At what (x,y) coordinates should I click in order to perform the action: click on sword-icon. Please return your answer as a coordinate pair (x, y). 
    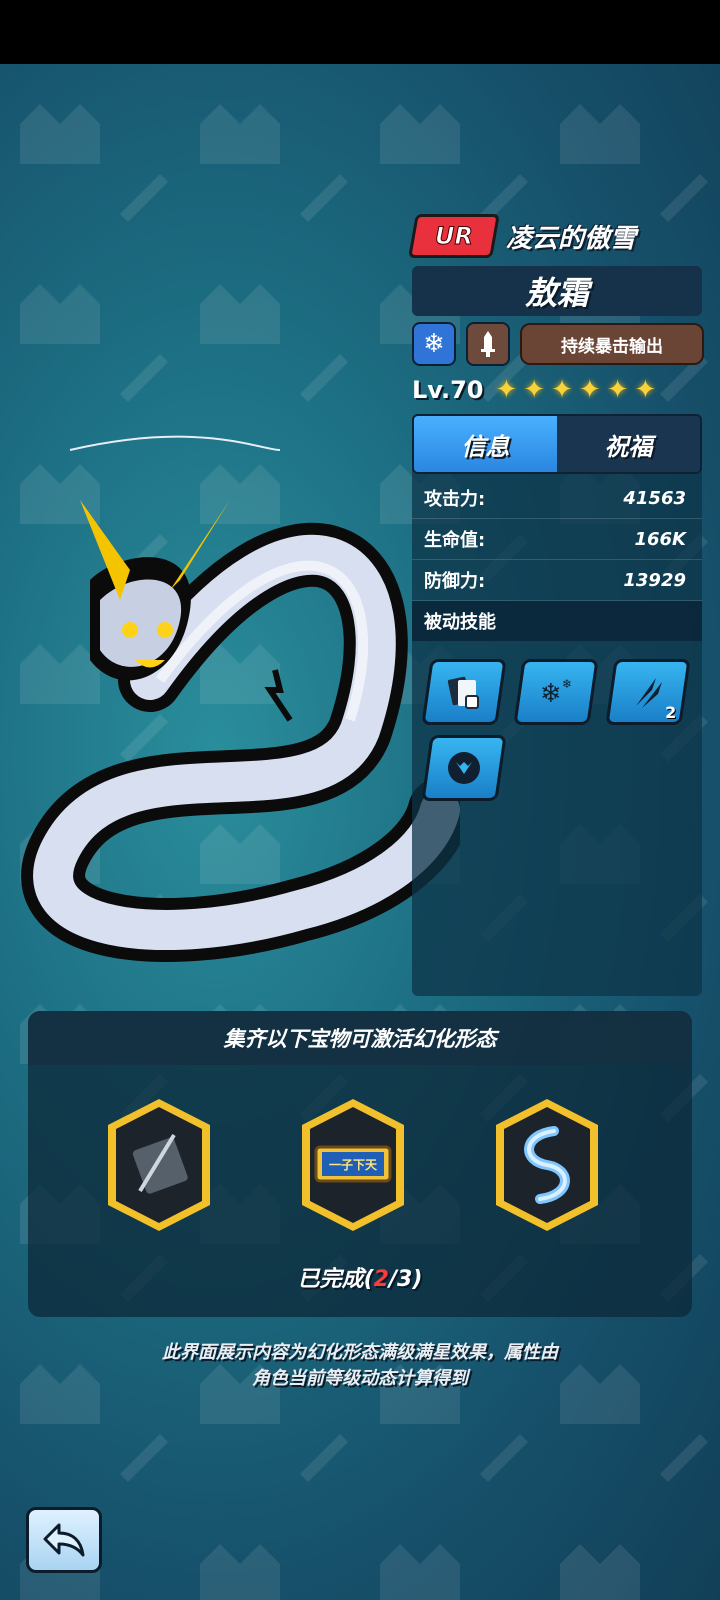
    Looking at the image, I should click on (488, 344).